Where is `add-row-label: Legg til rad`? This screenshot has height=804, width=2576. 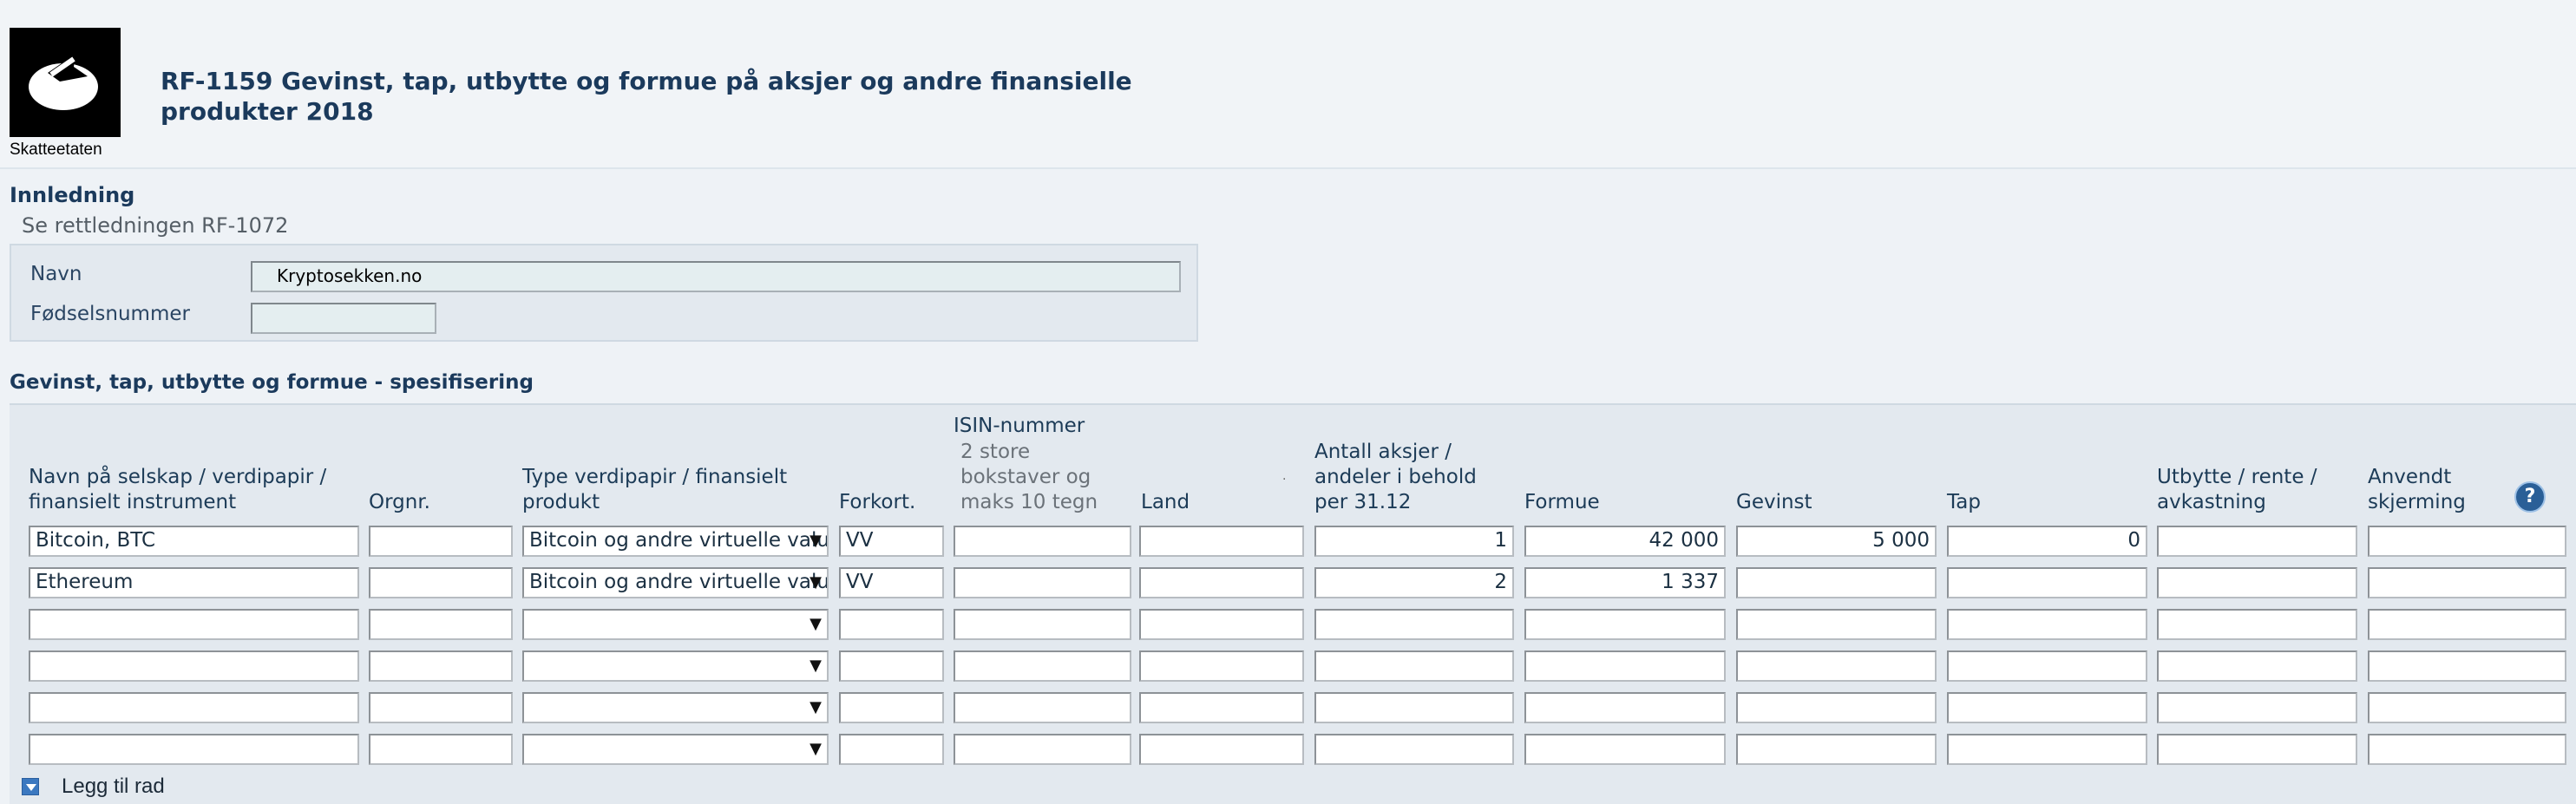 add-row-label: Legg til rad is located at coordinates (113, 787).